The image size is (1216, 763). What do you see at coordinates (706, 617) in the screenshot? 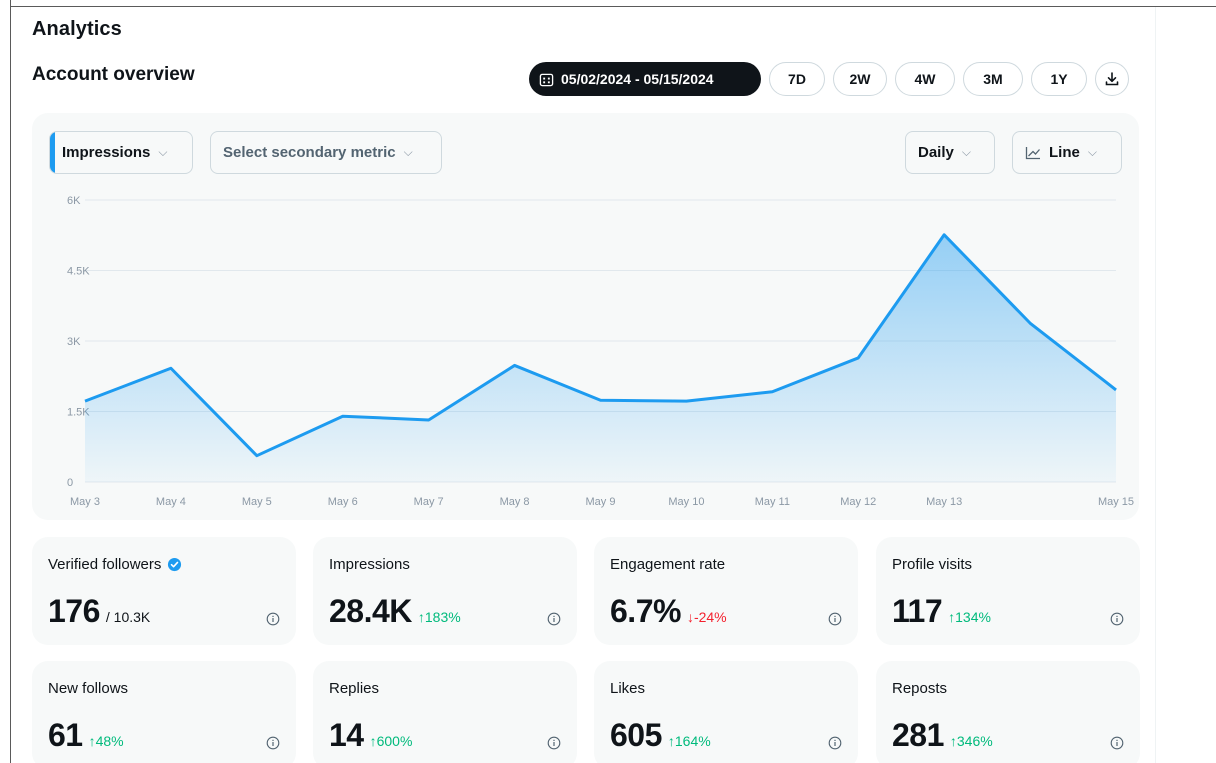
I see `stat-delta: ↓-24%` at bounding box center [706, 617].